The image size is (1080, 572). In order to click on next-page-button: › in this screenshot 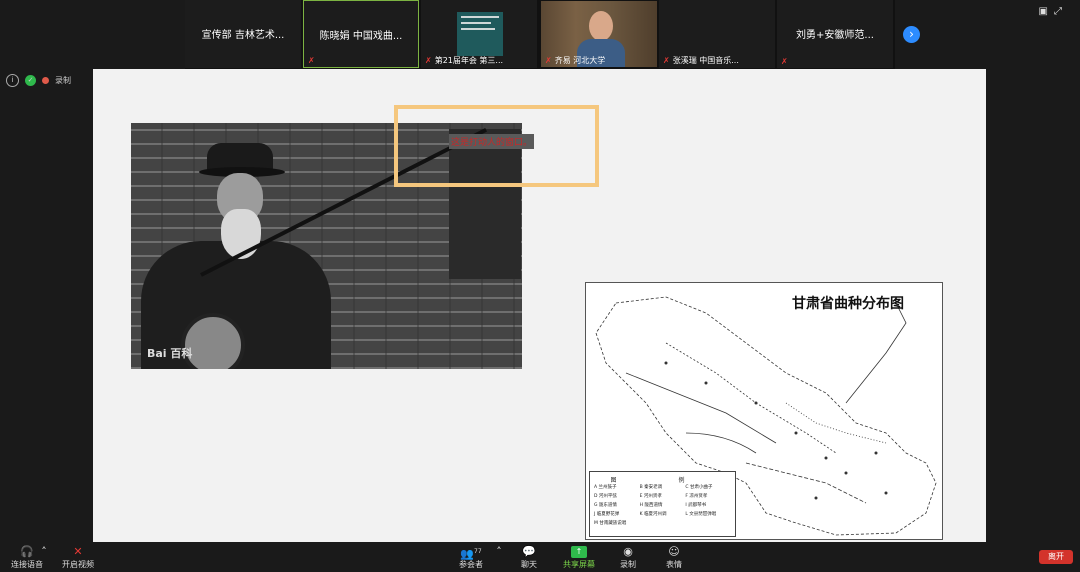, I will do `click(911, 34)`.